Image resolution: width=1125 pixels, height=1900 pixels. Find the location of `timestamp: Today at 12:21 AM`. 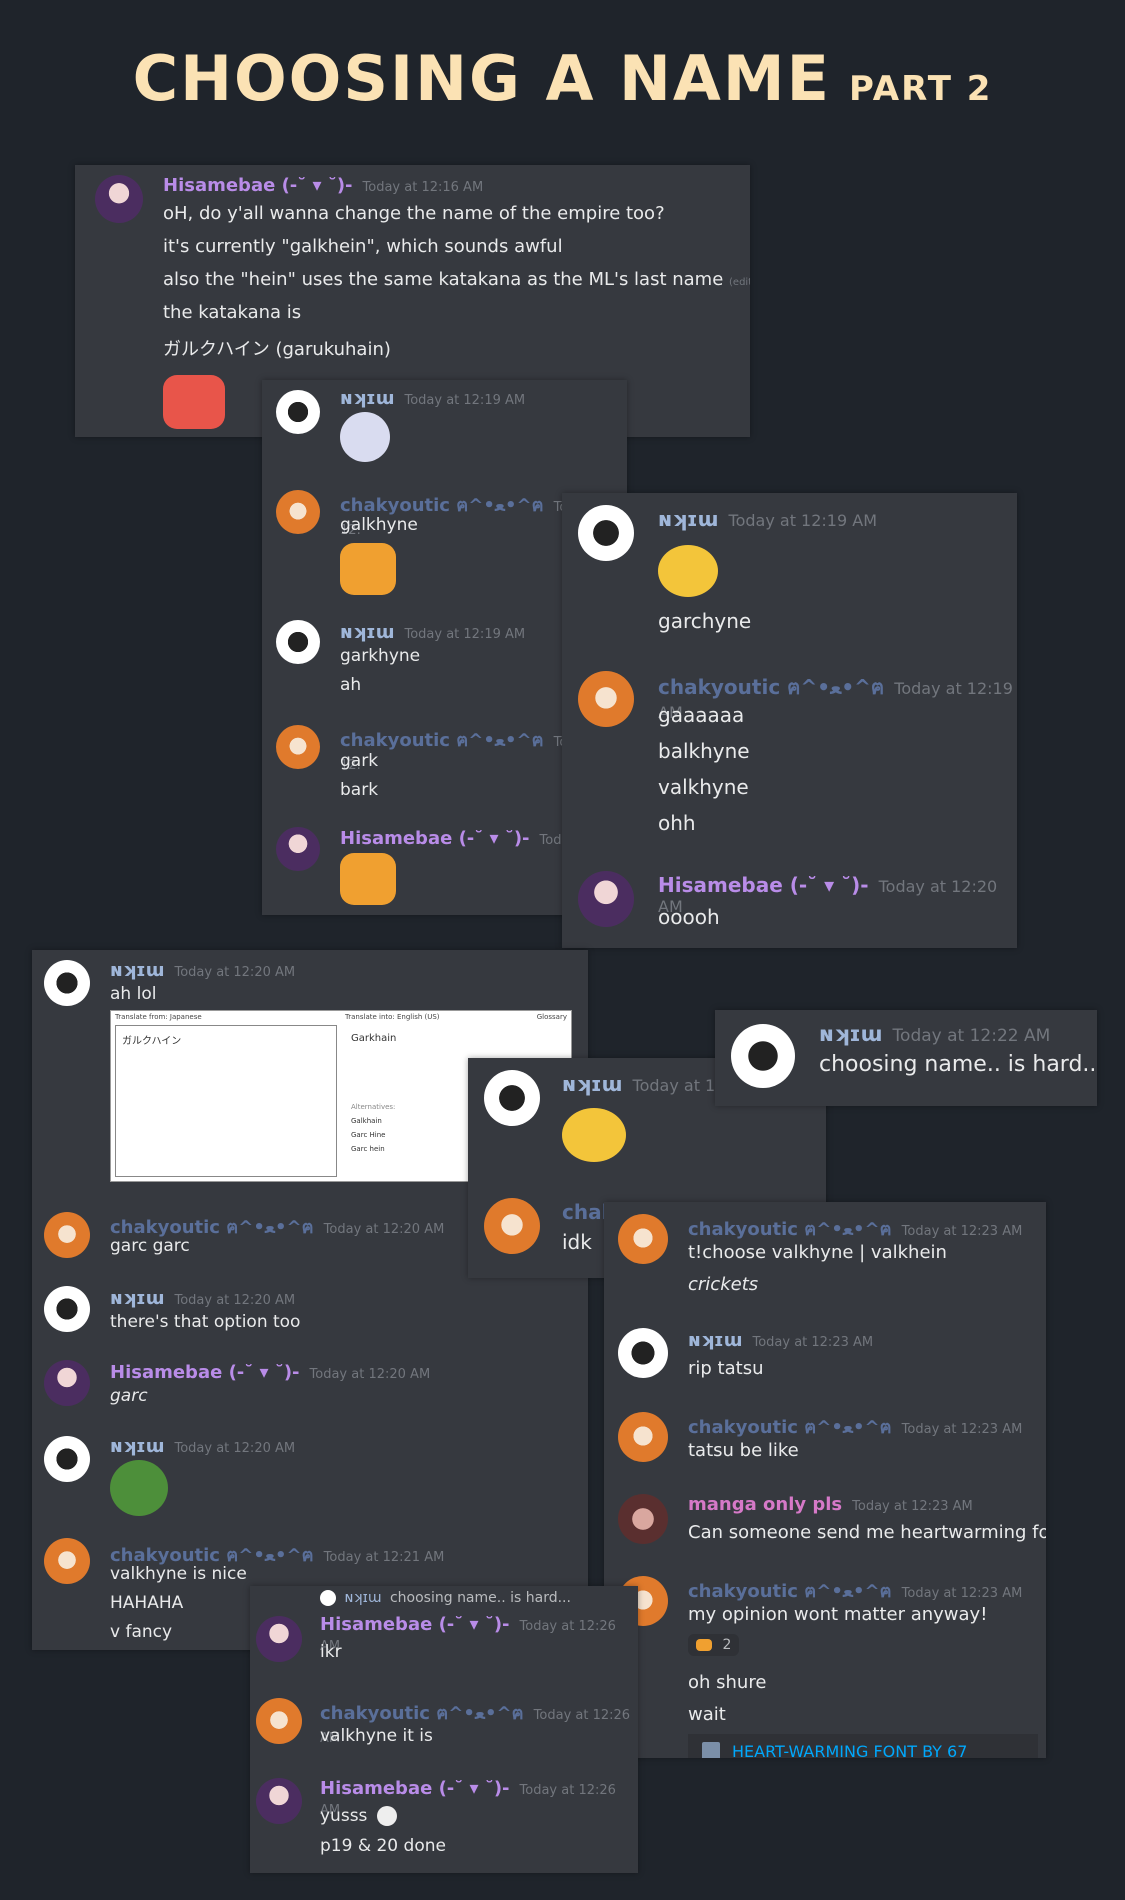

timestamp: Today at 12:21 AM is located at coordinates (384, 1557).